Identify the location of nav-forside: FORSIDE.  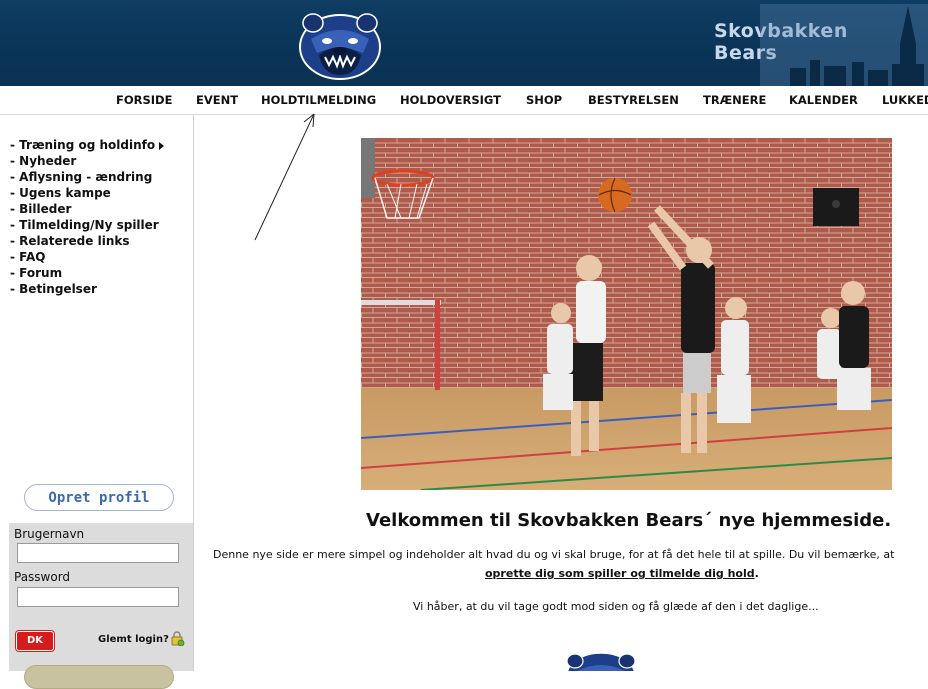
(144, 100).